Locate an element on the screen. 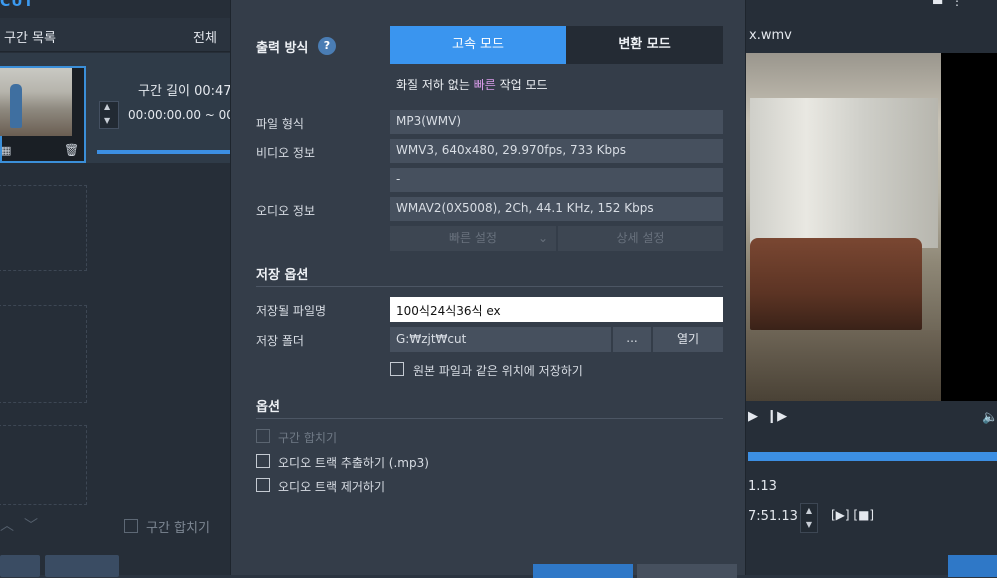 The height and width of the screenshot is (578, 997). output-mode-label: 출력 방식 is located at coordinates (282, 48).